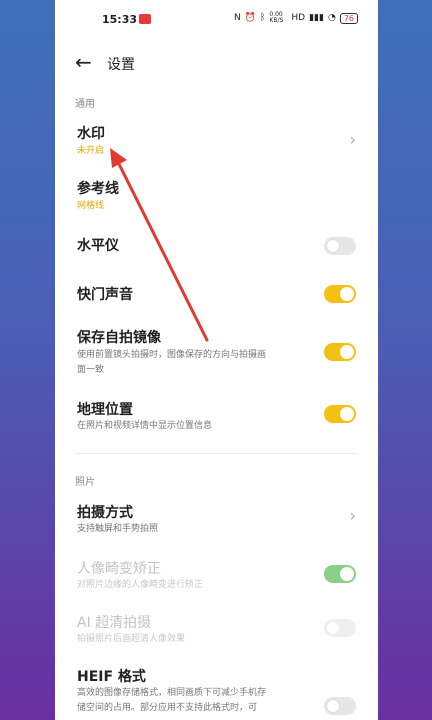 This screenshot has width=432, height=720. I want to click on heif-toggle, so click(340, 706).